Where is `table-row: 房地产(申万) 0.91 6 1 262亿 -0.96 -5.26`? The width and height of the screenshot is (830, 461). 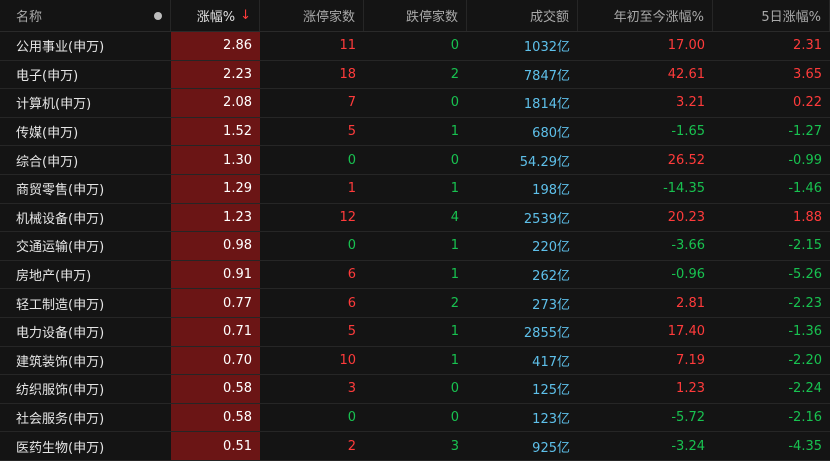
table-row: 房地产(申万) 0.91 6 1 262亿 -0.96 -5.26 is located at coordinates (415, 275).